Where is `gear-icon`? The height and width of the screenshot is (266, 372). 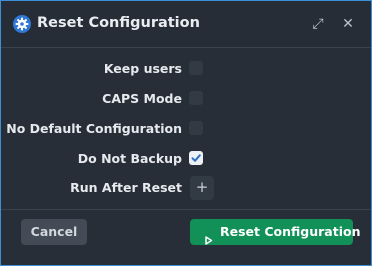 gear-icon is located at coordinates (22, 24).